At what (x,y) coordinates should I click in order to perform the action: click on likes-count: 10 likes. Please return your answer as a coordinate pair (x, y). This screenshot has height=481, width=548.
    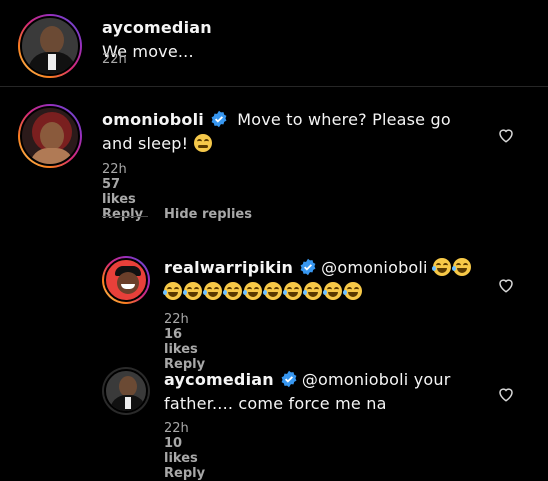
    Looking at the image, I should click on (181, 451).